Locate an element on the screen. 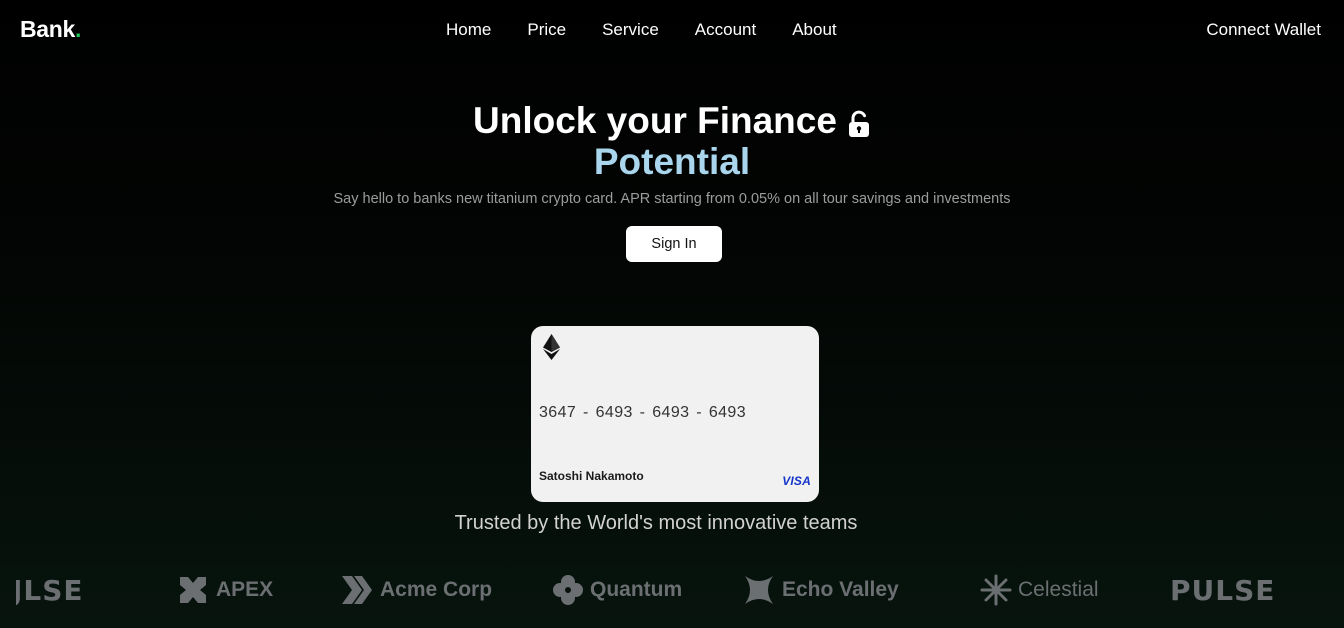  logo-pulse: PULSE is located at coordinates (1222, 590).